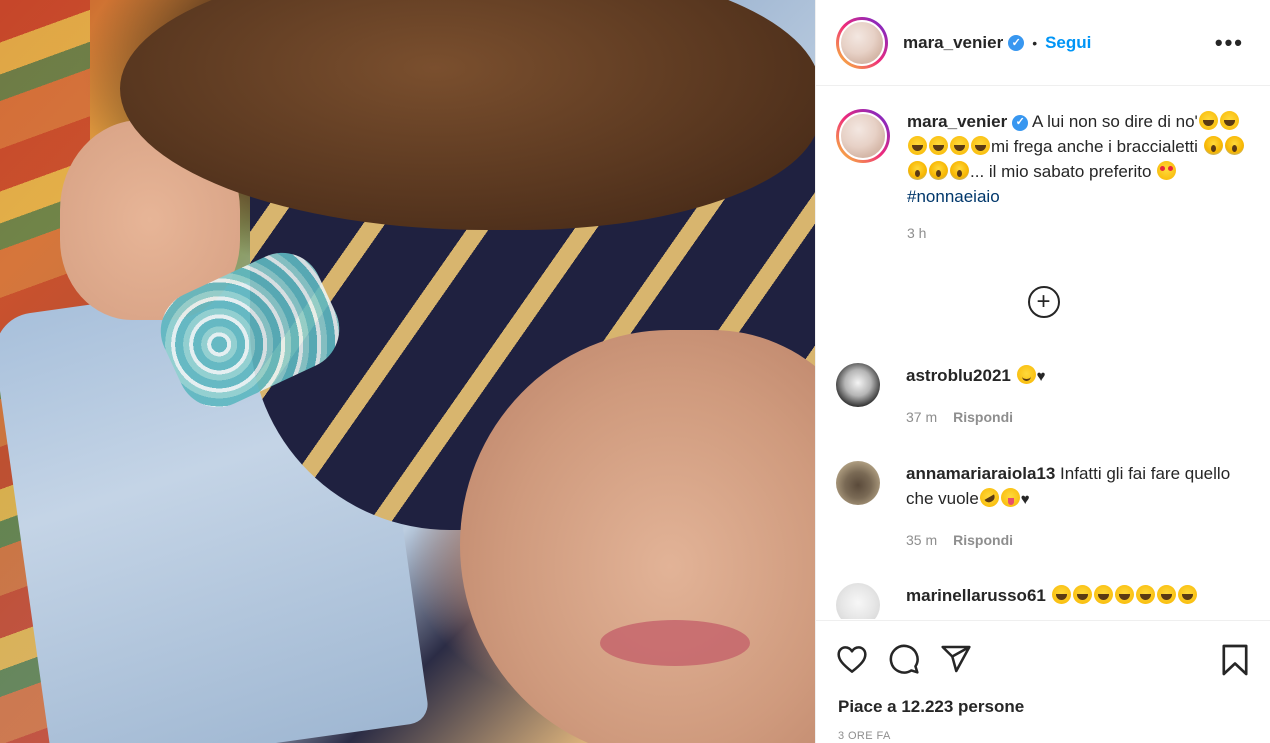 The width and height of the screenshot is (1270, 743). What do you see at coordinates (1043, 302) in the screenshot?
I see `load-more-comments-button: +` at bounding box center [1043, 302].